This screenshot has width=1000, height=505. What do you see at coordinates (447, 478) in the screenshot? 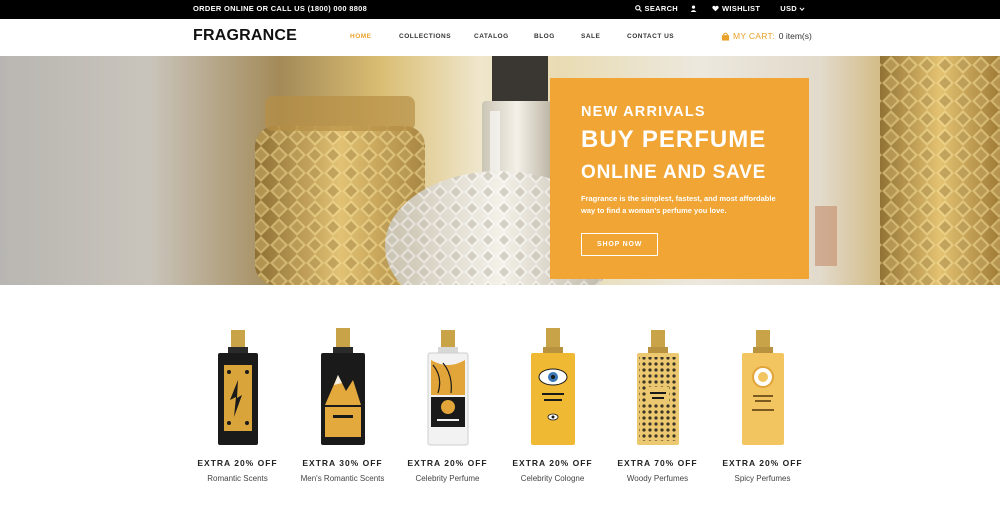
I see `product-category: Celebrity Perfume` at bounding box center [447, 478].